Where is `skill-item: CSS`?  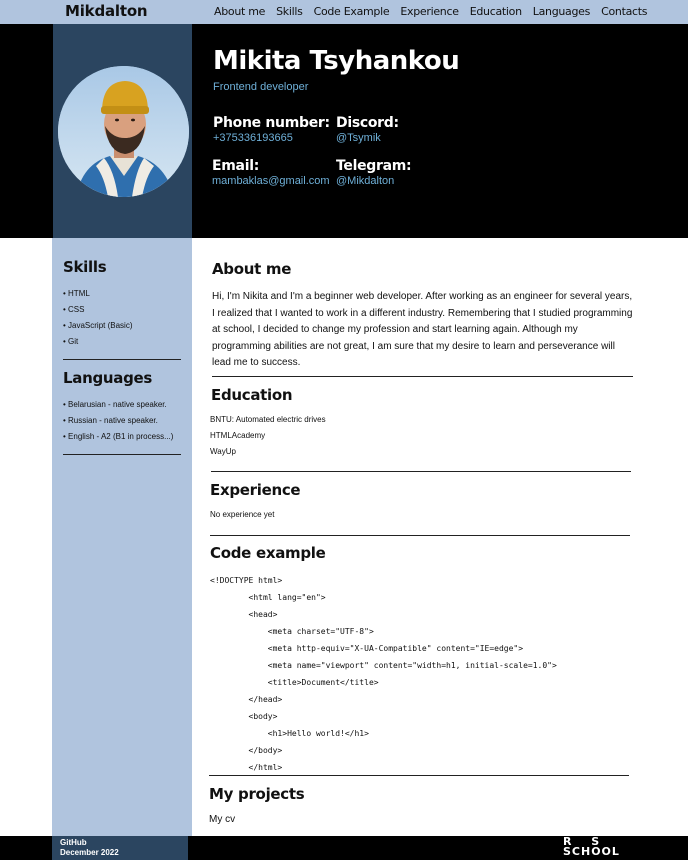 skill-item: CSS is located at coordinates (122, 310).